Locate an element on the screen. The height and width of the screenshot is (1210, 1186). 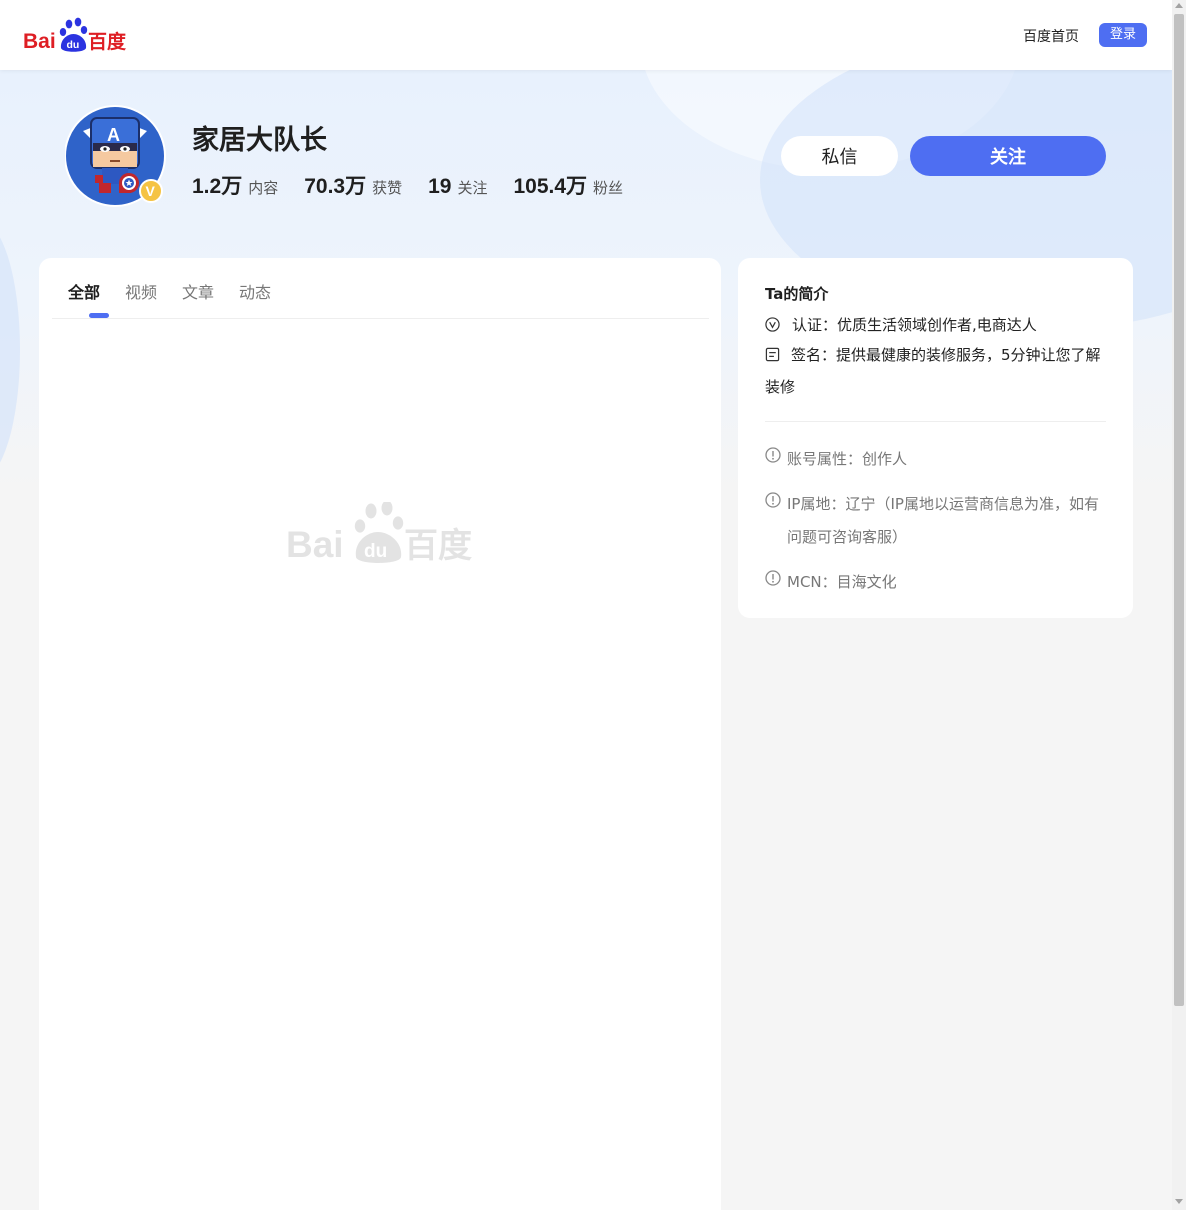
account-type-row: 账号属性：创作人 is located at coordinates (936, 459).